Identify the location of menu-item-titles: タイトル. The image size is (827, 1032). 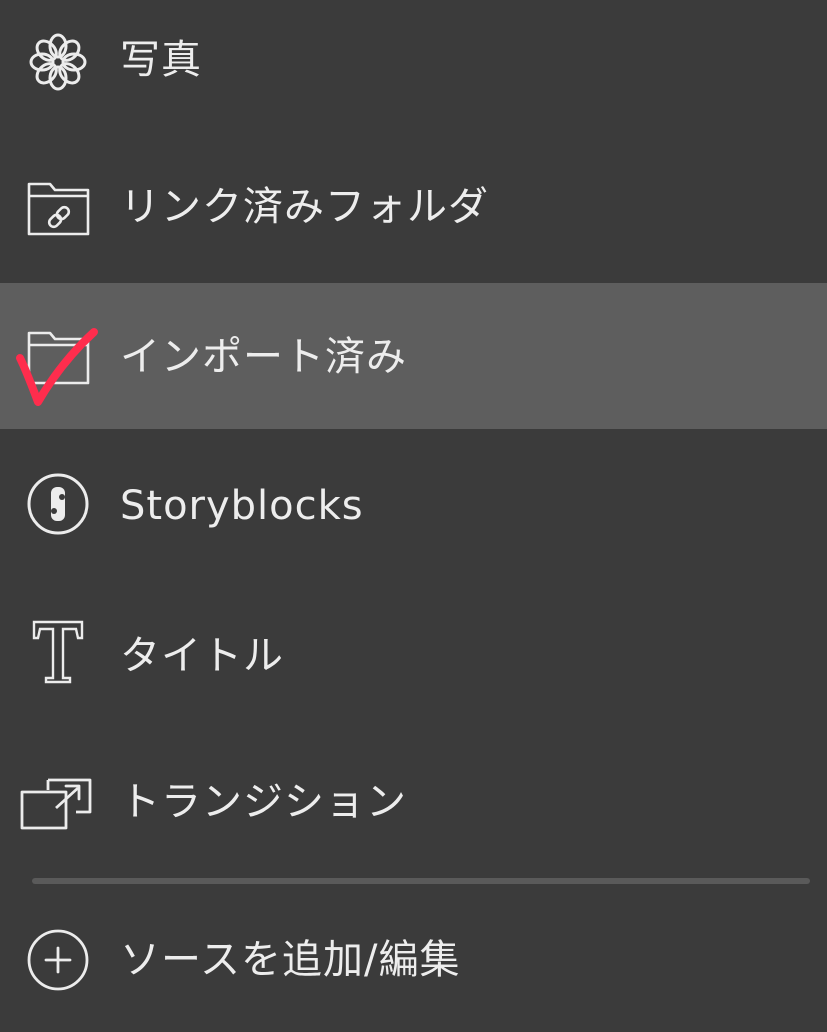
(413, 653).